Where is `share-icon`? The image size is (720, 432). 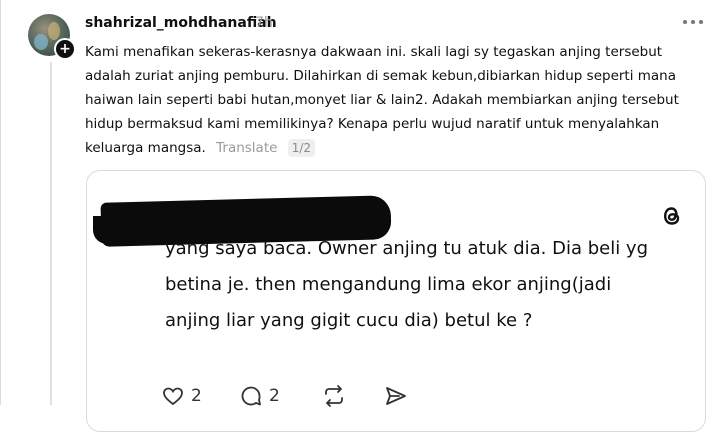
share-icon is located at coordinates (396, 396).